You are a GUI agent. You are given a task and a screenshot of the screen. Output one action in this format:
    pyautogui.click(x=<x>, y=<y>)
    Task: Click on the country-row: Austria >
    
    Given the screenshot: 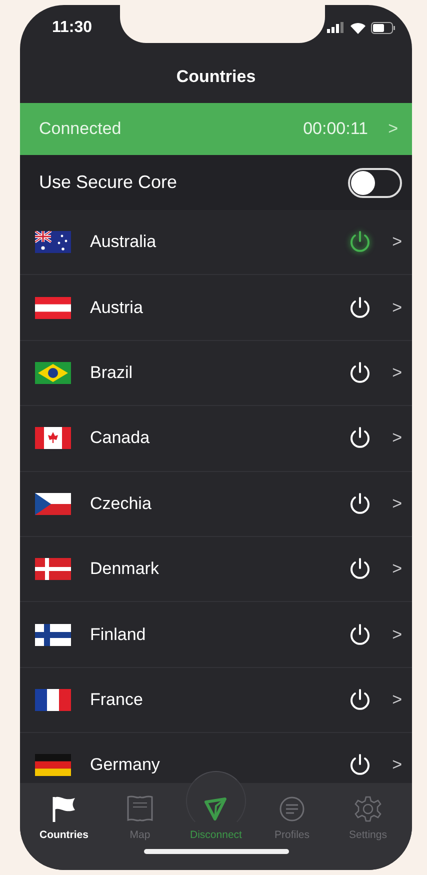 What is the action you would take?
    pyautogui.click(x=216, y=308)
    